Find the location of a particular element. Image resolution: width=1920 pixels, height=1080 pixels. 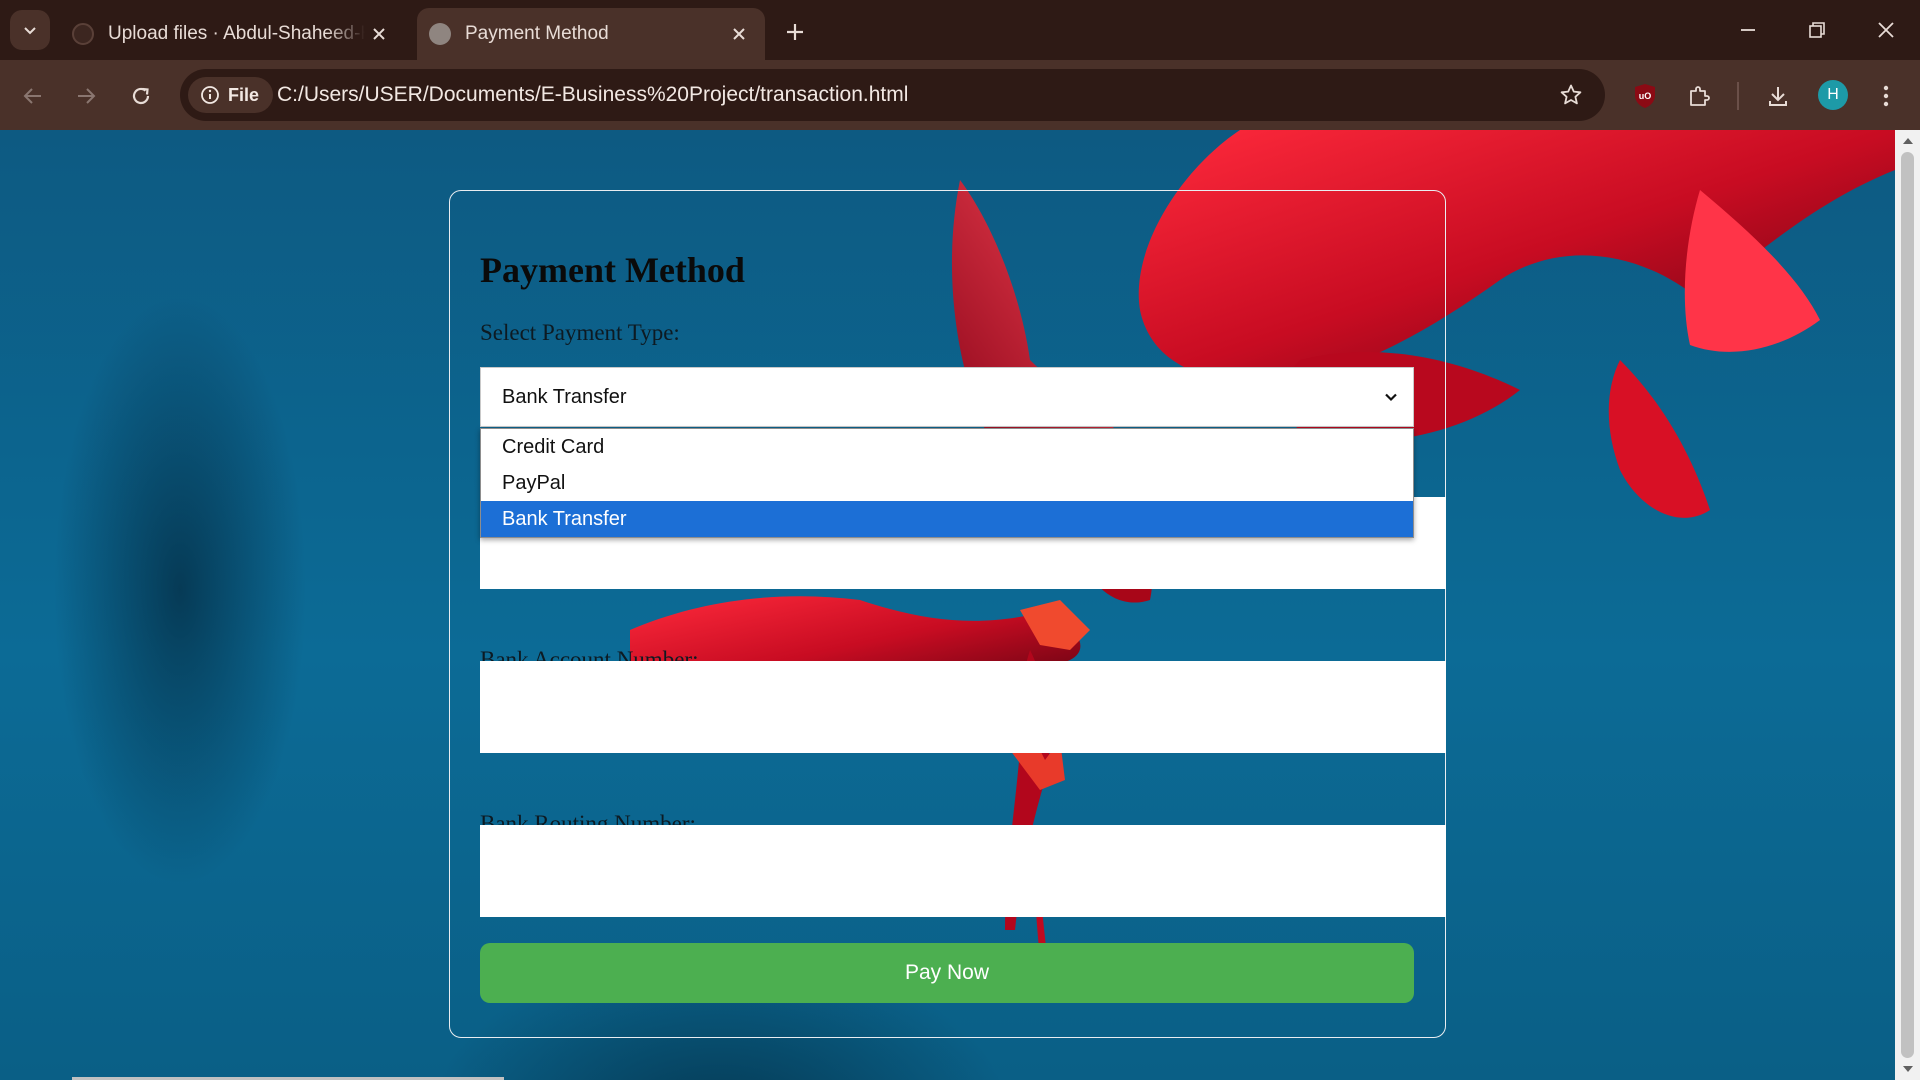

payment-type-dropdown: Credit Card PayPal Bank Transfer is located at coordinates (947, 483).